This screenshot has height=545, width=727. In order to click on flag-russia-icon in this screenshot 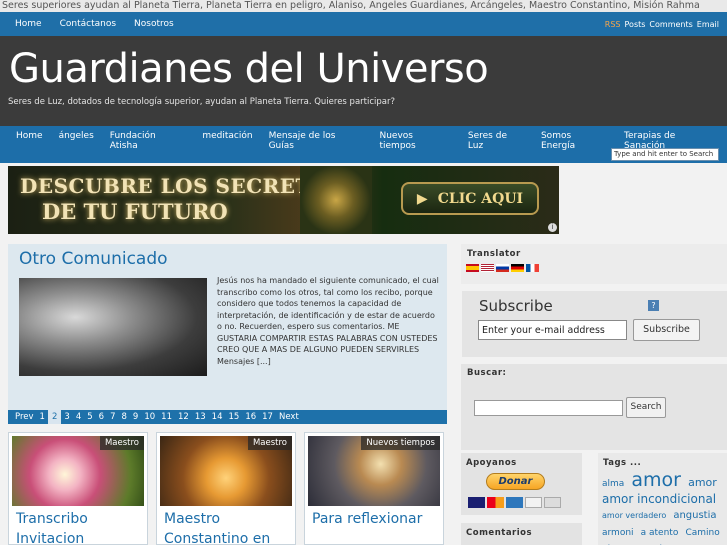, I will do `click(502, 268)`.